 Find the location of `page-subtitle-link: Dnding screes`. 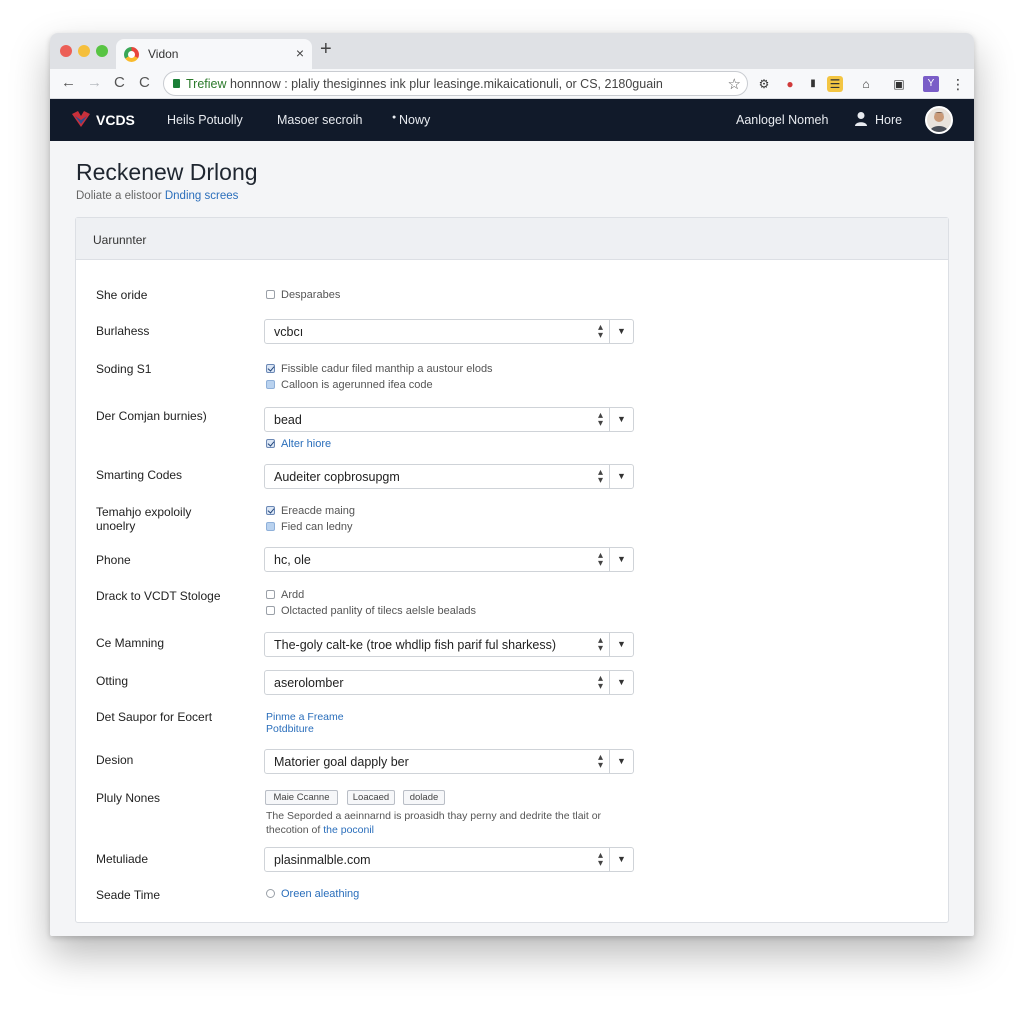

page-subtitle-link: Dnding screes is located at coordinates (202, 196).